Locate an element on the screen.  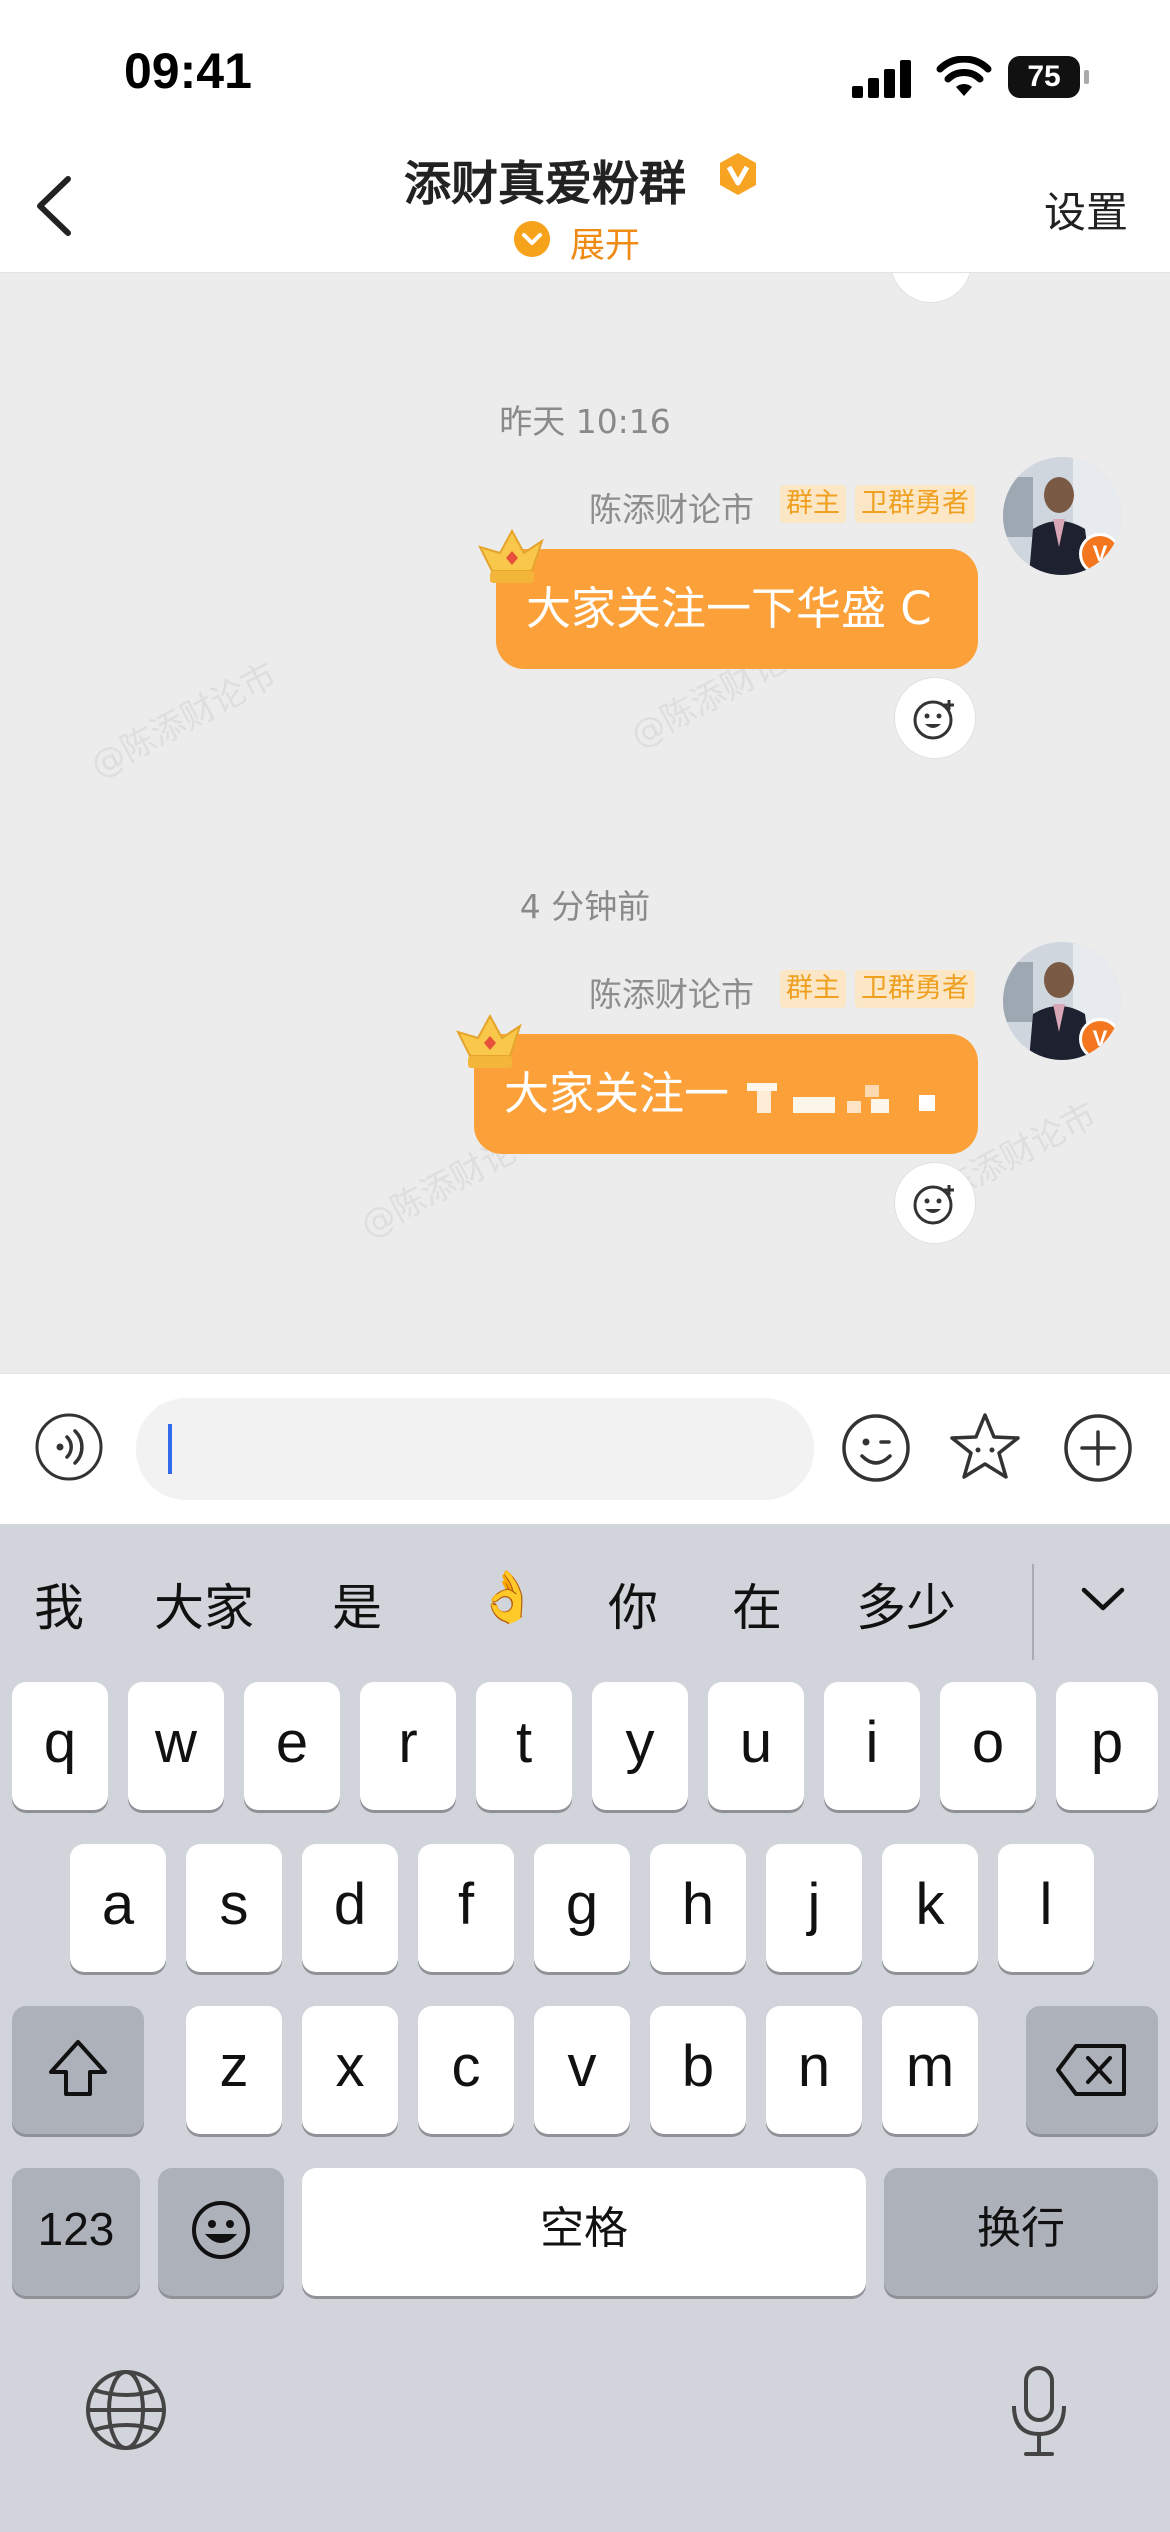
redacted-text-mosaic is located at coordinates (841, 1098).